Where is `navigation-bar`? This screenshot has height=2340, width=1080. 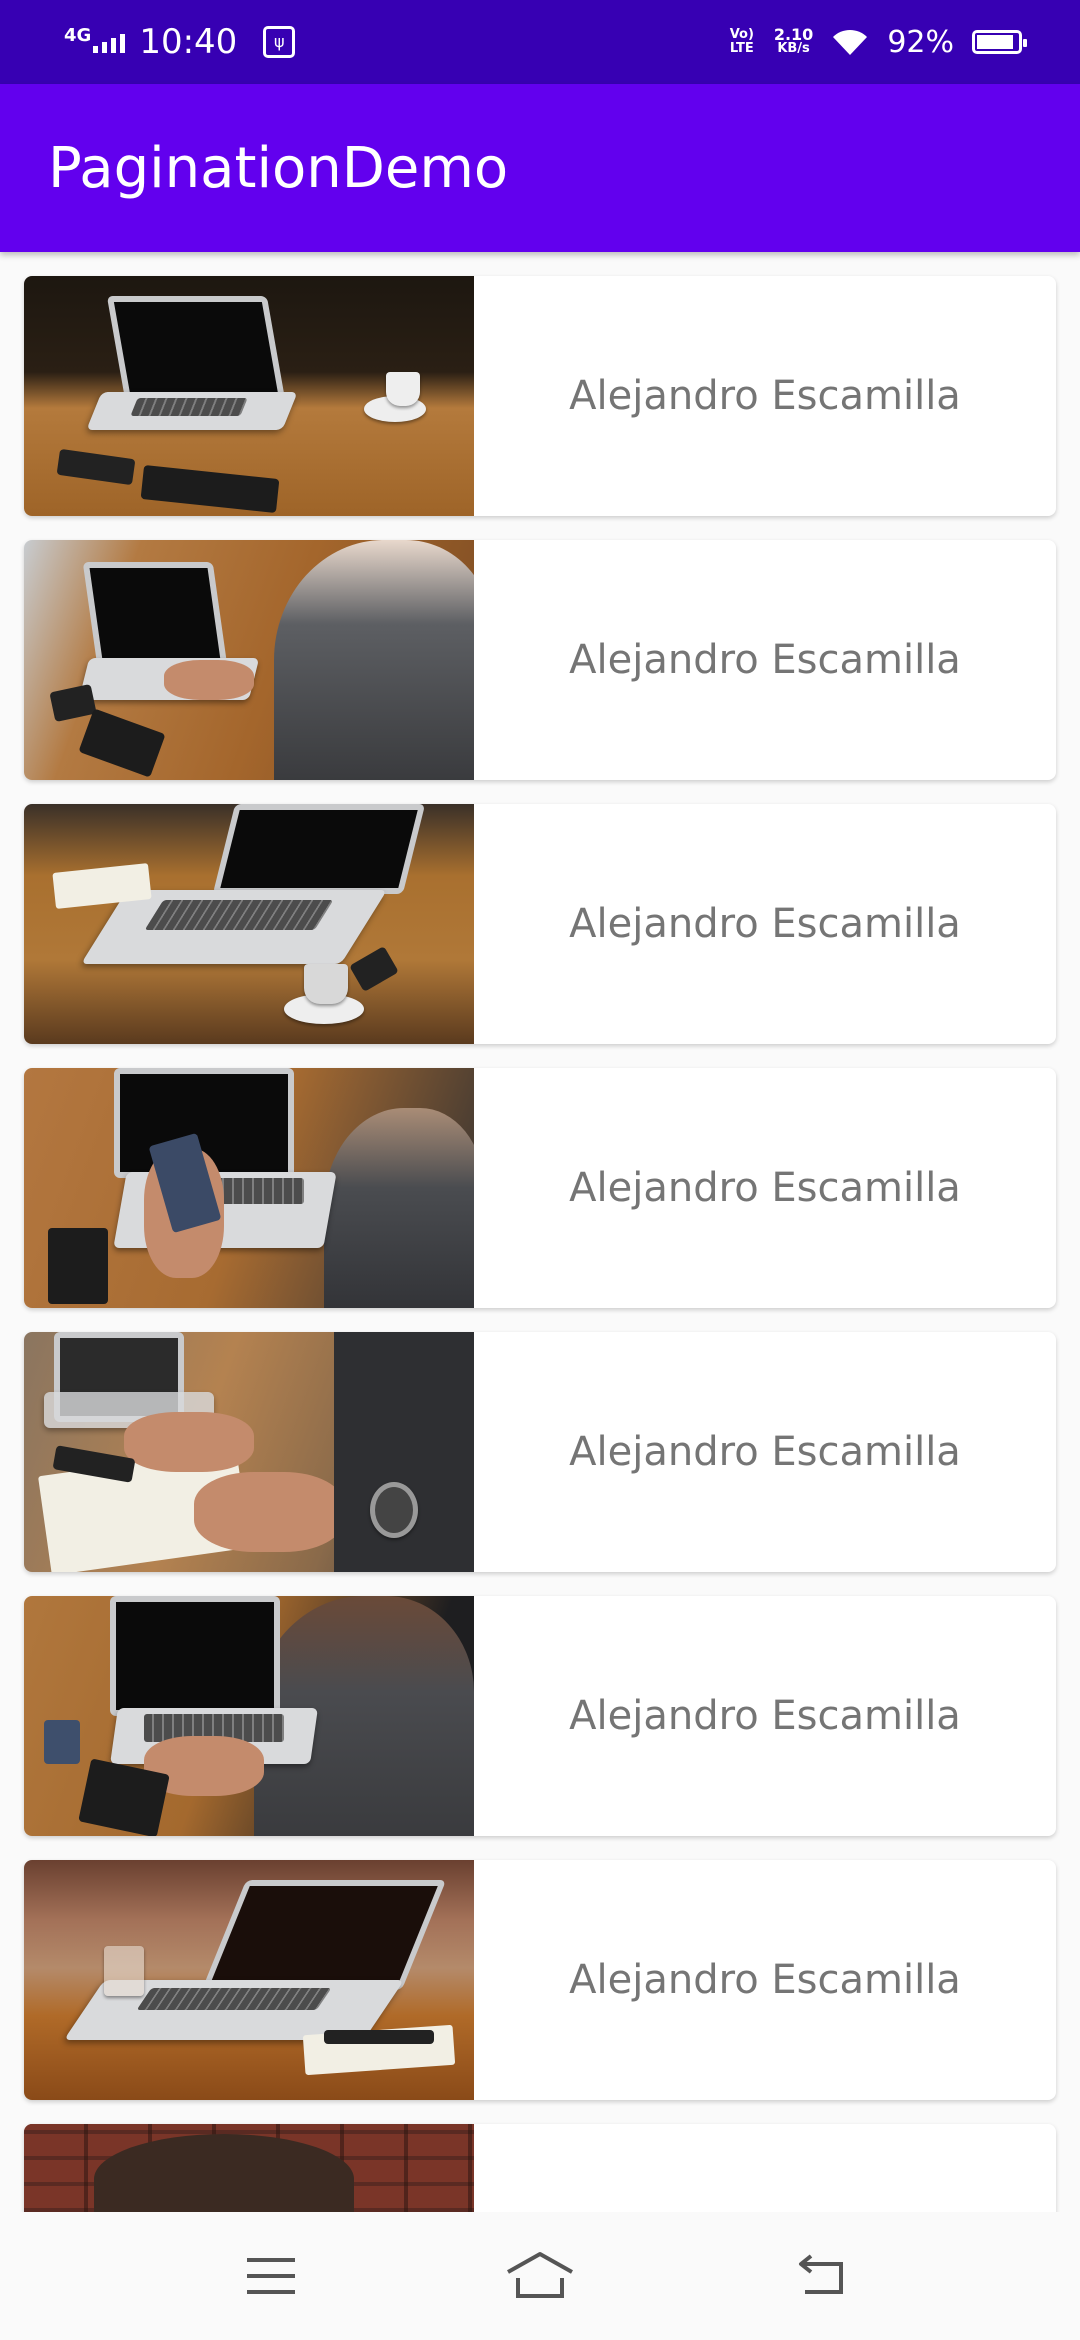 navigation-bar is located at coordinates (540, 2276).